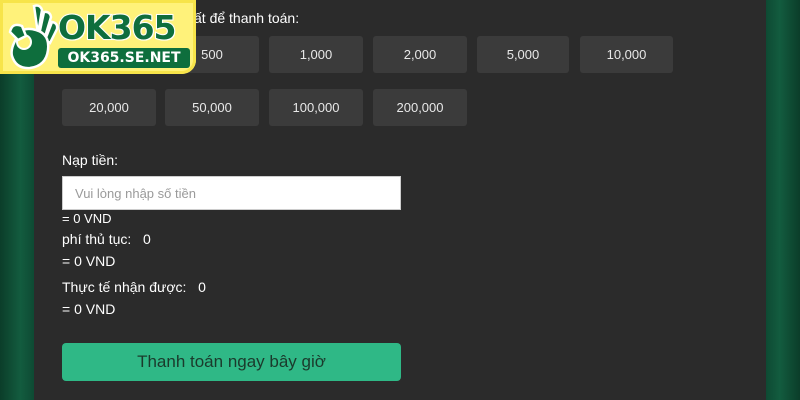  What do you see at coordinates (89, 261) in the screenshot?
I see `fee-converted: = 0 VND` at bounding box center [89, 261].